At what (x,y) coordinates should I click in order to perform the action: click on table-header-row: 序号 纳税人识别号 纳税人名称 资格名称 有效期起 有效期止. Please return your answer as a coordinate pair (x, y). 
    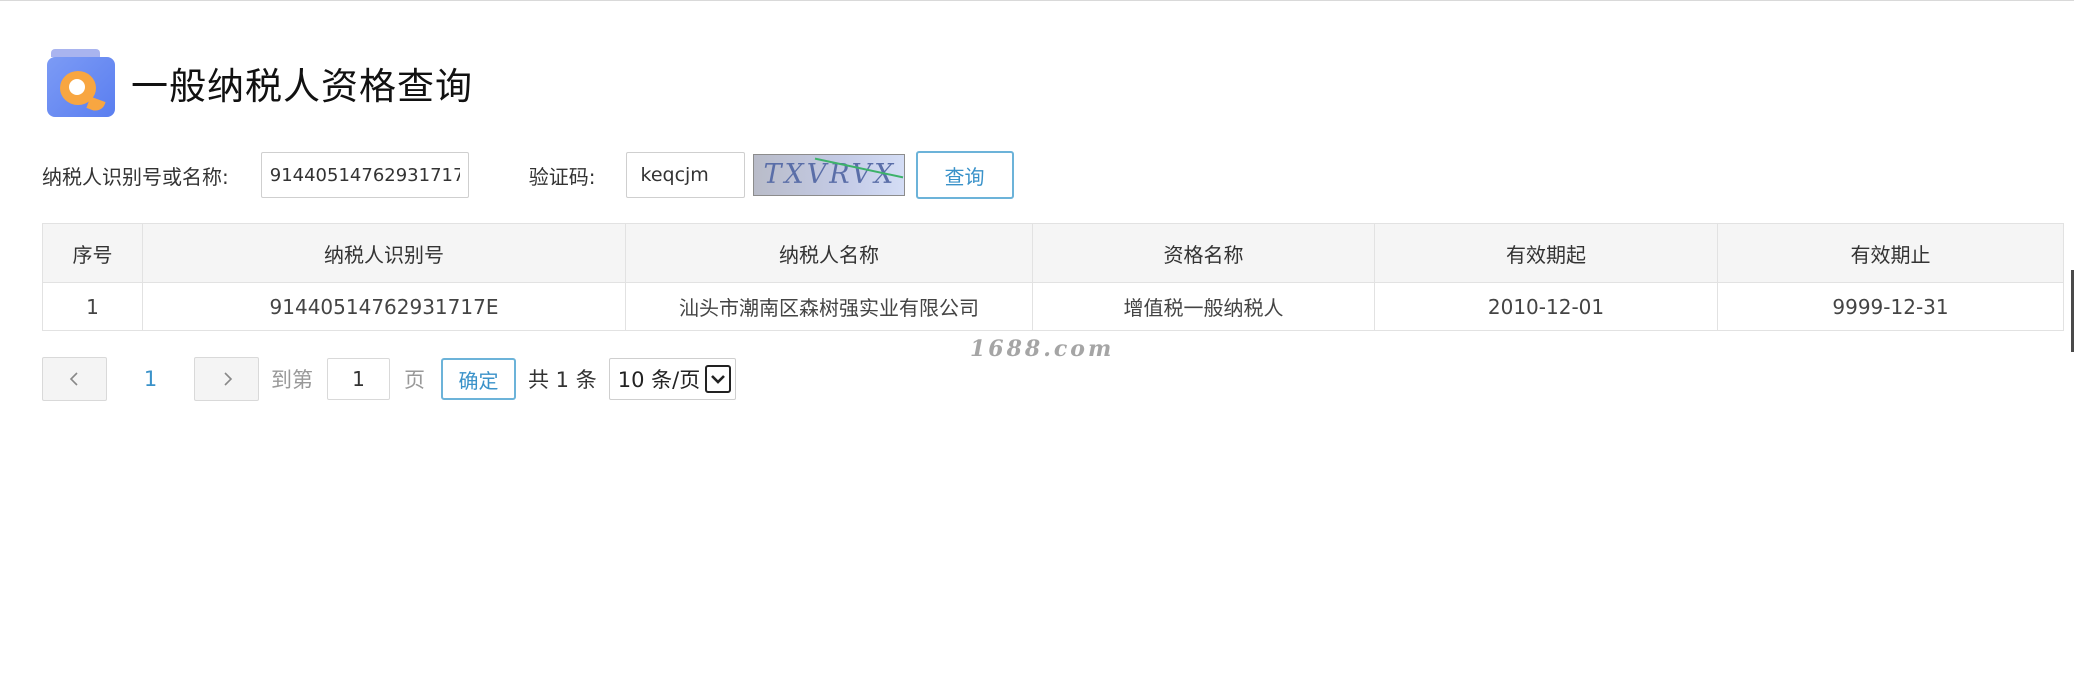
    Looking at the image, I should click on (1053, 253).